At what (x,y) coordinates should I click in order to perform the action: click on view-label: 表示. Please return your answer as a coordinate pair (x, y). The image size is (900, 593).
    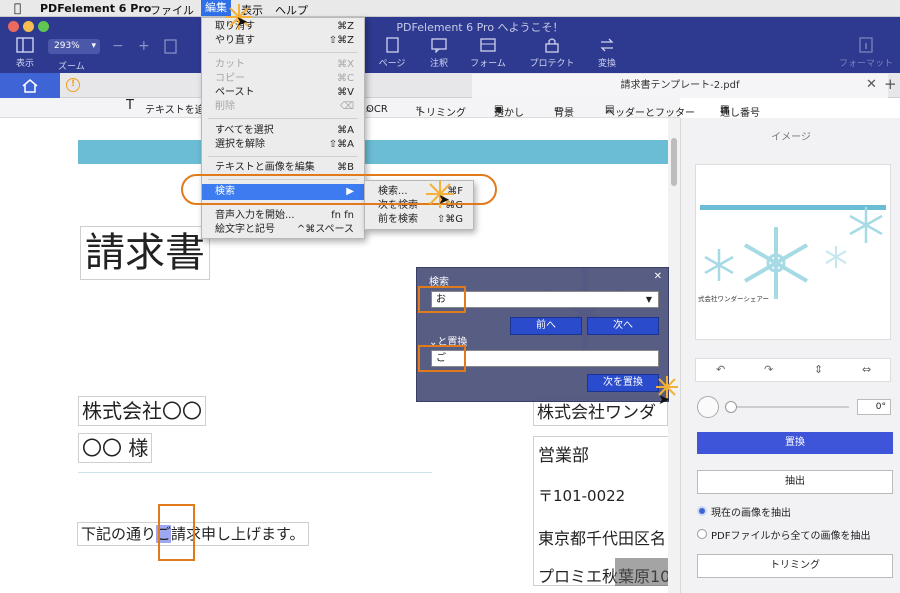
    Looking at the image, I should click on (24, 64).